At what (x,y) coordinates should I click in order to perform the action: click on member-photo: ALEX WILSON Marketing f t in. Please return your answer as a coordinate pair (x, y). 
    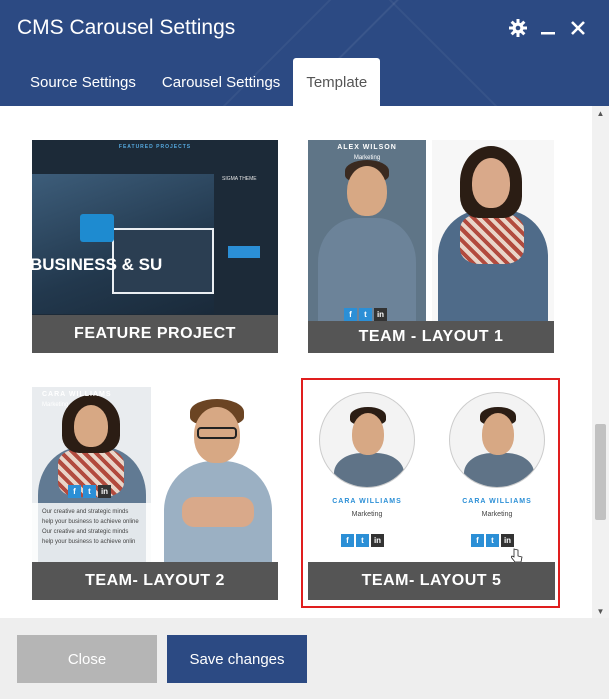
    Looking at the image, I should click on (367, 231).